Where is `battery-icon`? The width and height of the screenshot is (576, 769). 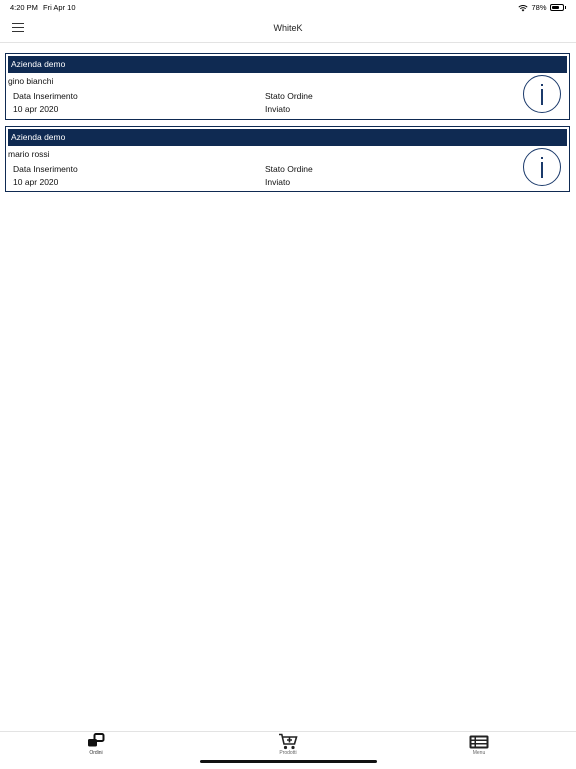
battery-icon is located at coordinates (556, 7).